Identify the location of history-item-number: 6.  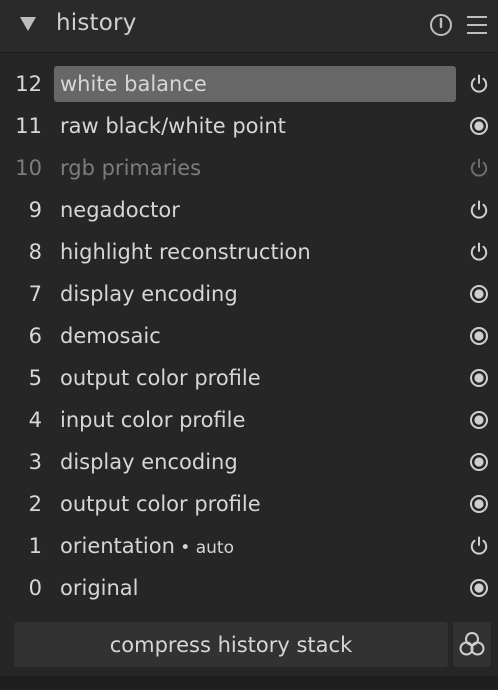
(35, 336).